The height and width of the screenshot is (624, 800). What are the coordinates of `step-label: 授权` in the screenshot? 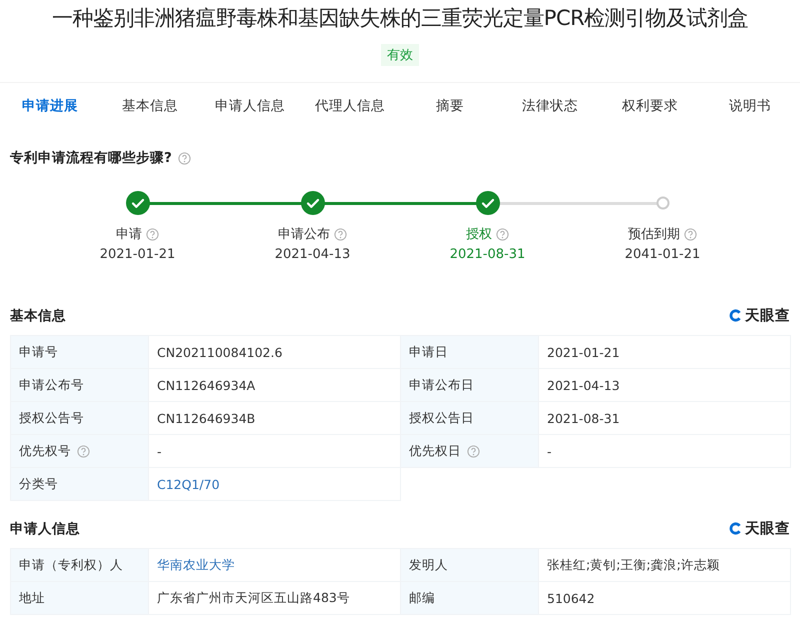 It's located at (479, 234).